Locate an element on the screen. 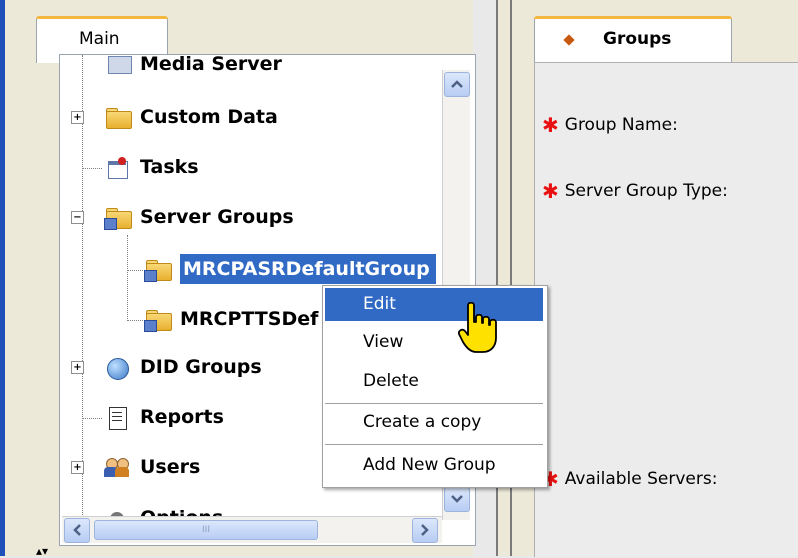 Image resolution: width=798 pixels, height=558 pixels. diamond-icon is located at coordinates (569, 40).